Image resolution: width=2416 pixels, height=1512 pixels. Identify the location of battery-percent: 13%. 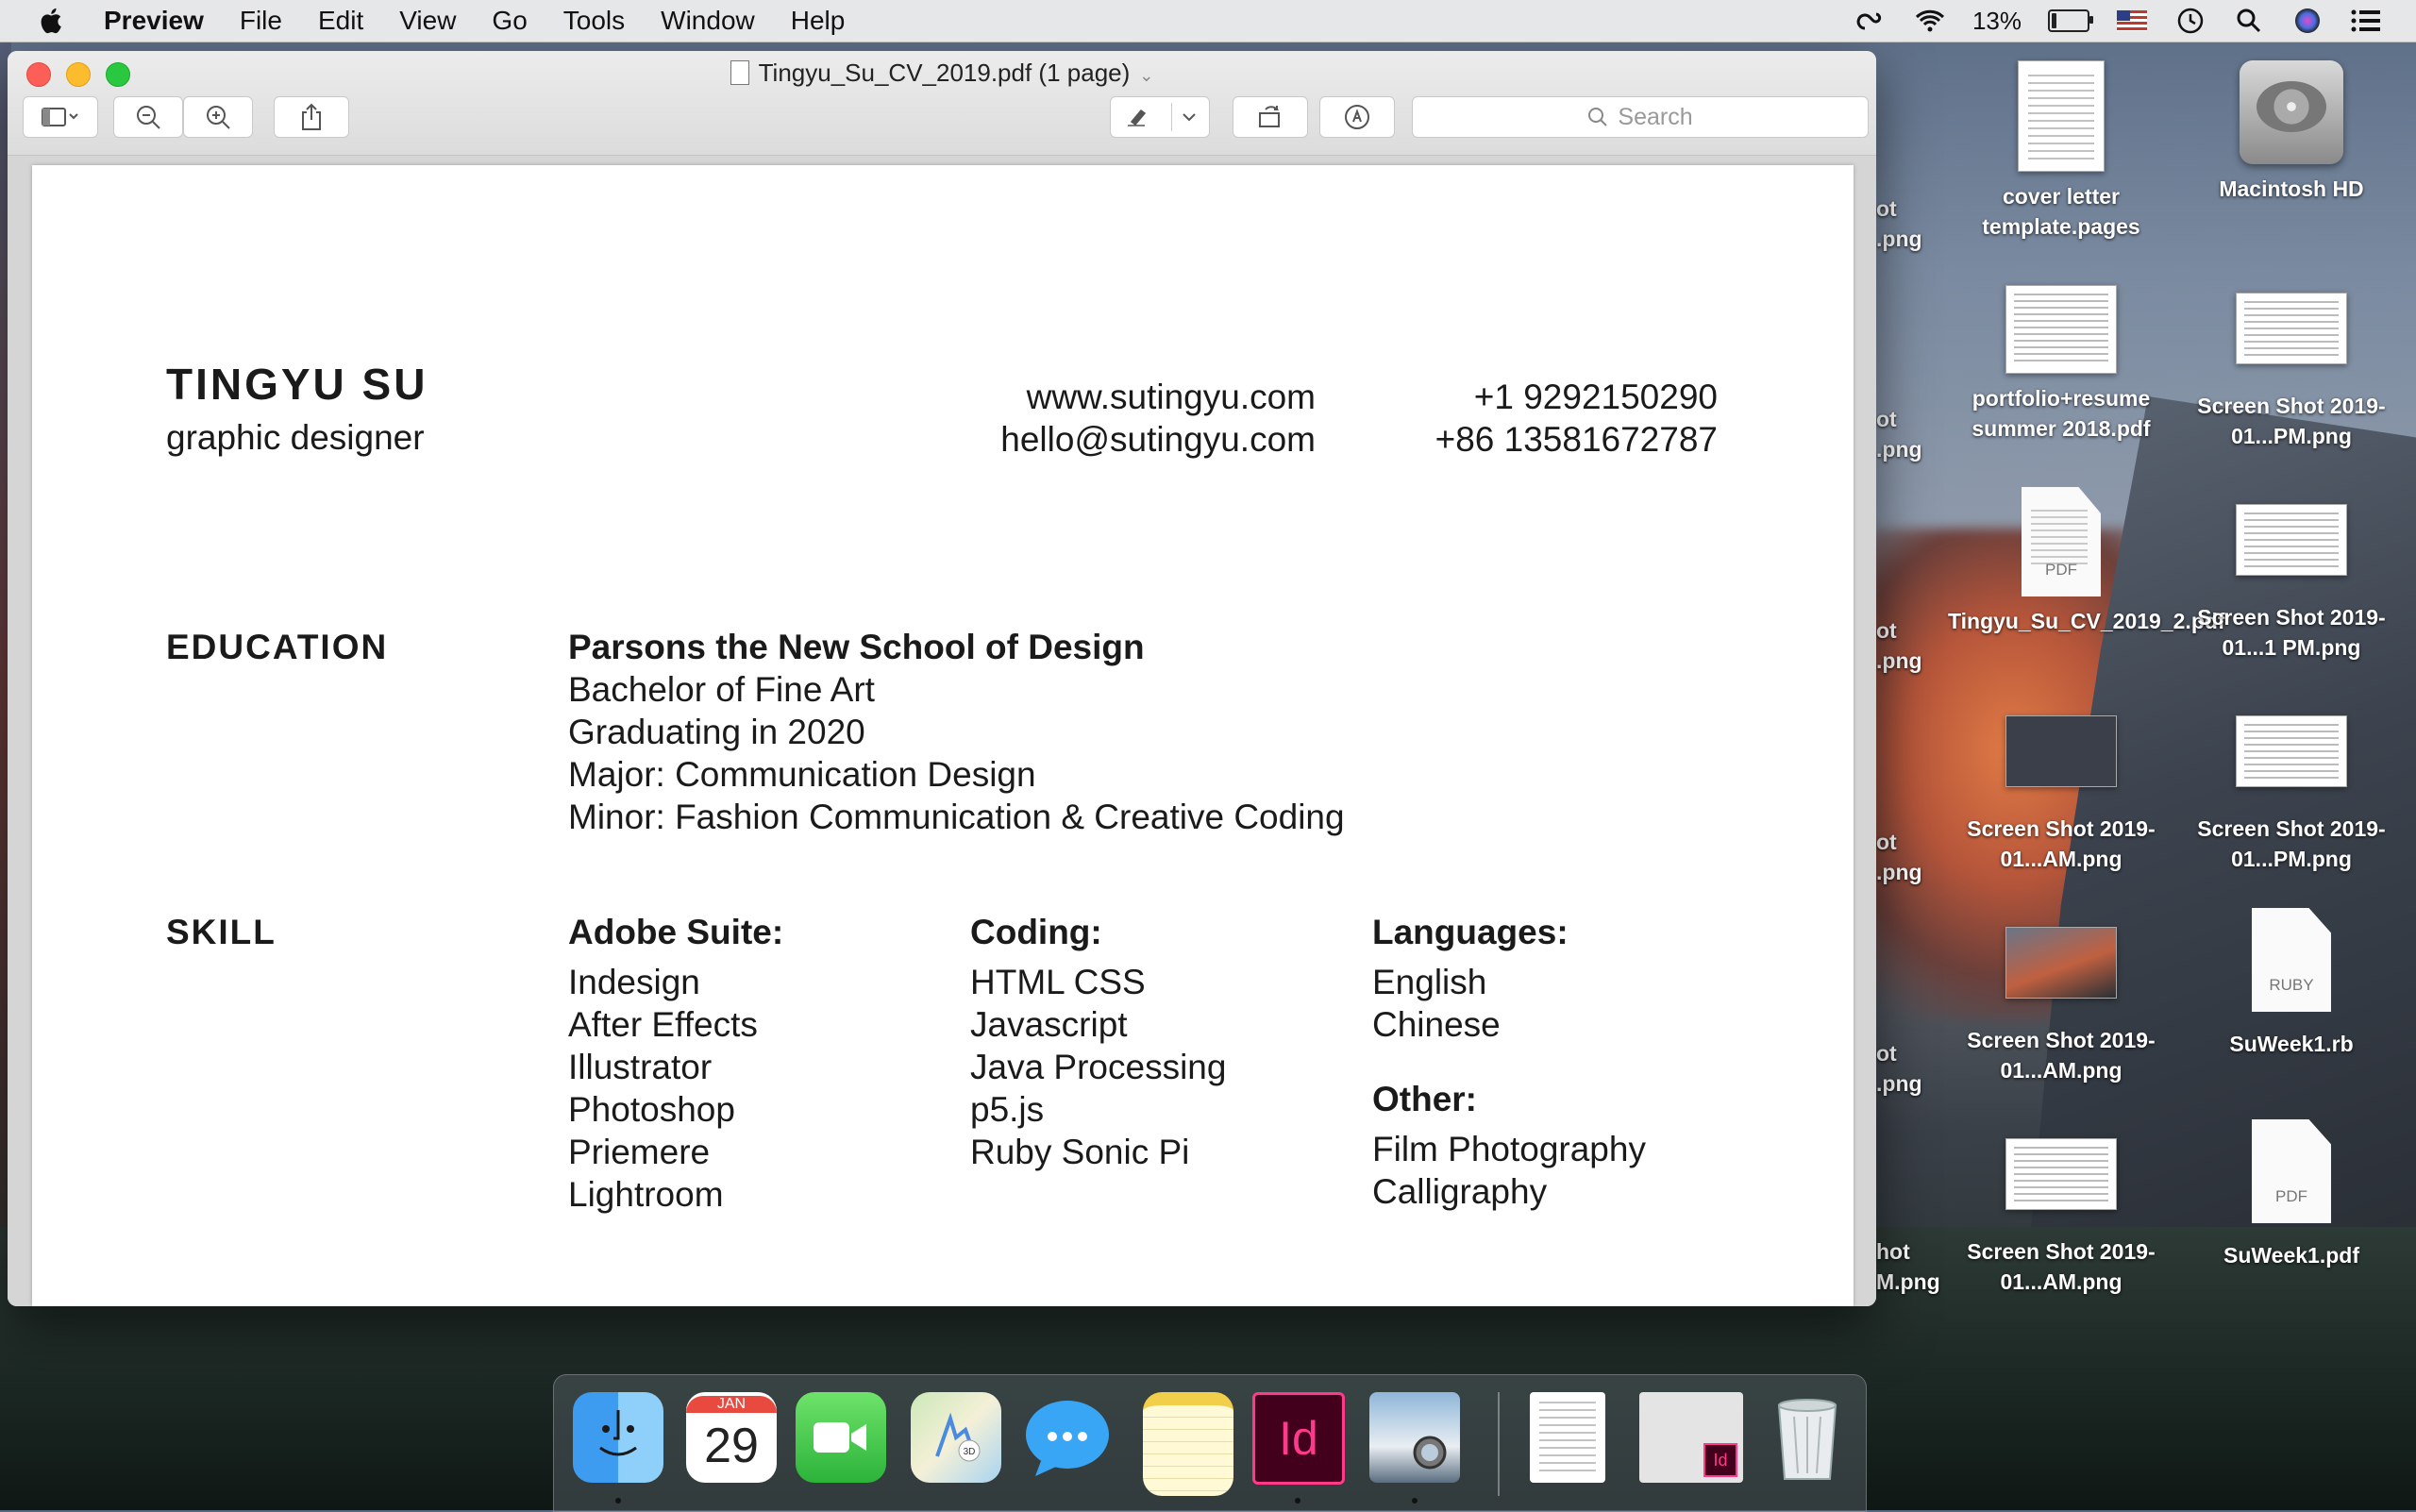
(1997, 20).